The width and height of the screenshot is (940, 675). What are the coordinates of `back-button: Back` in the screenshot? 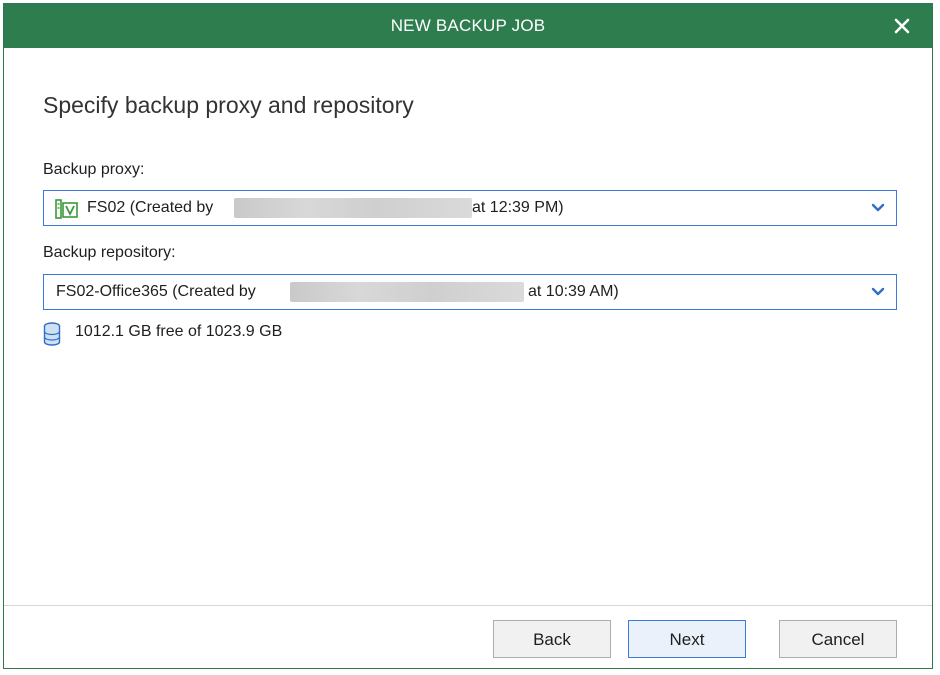 It's located at (552, 639).